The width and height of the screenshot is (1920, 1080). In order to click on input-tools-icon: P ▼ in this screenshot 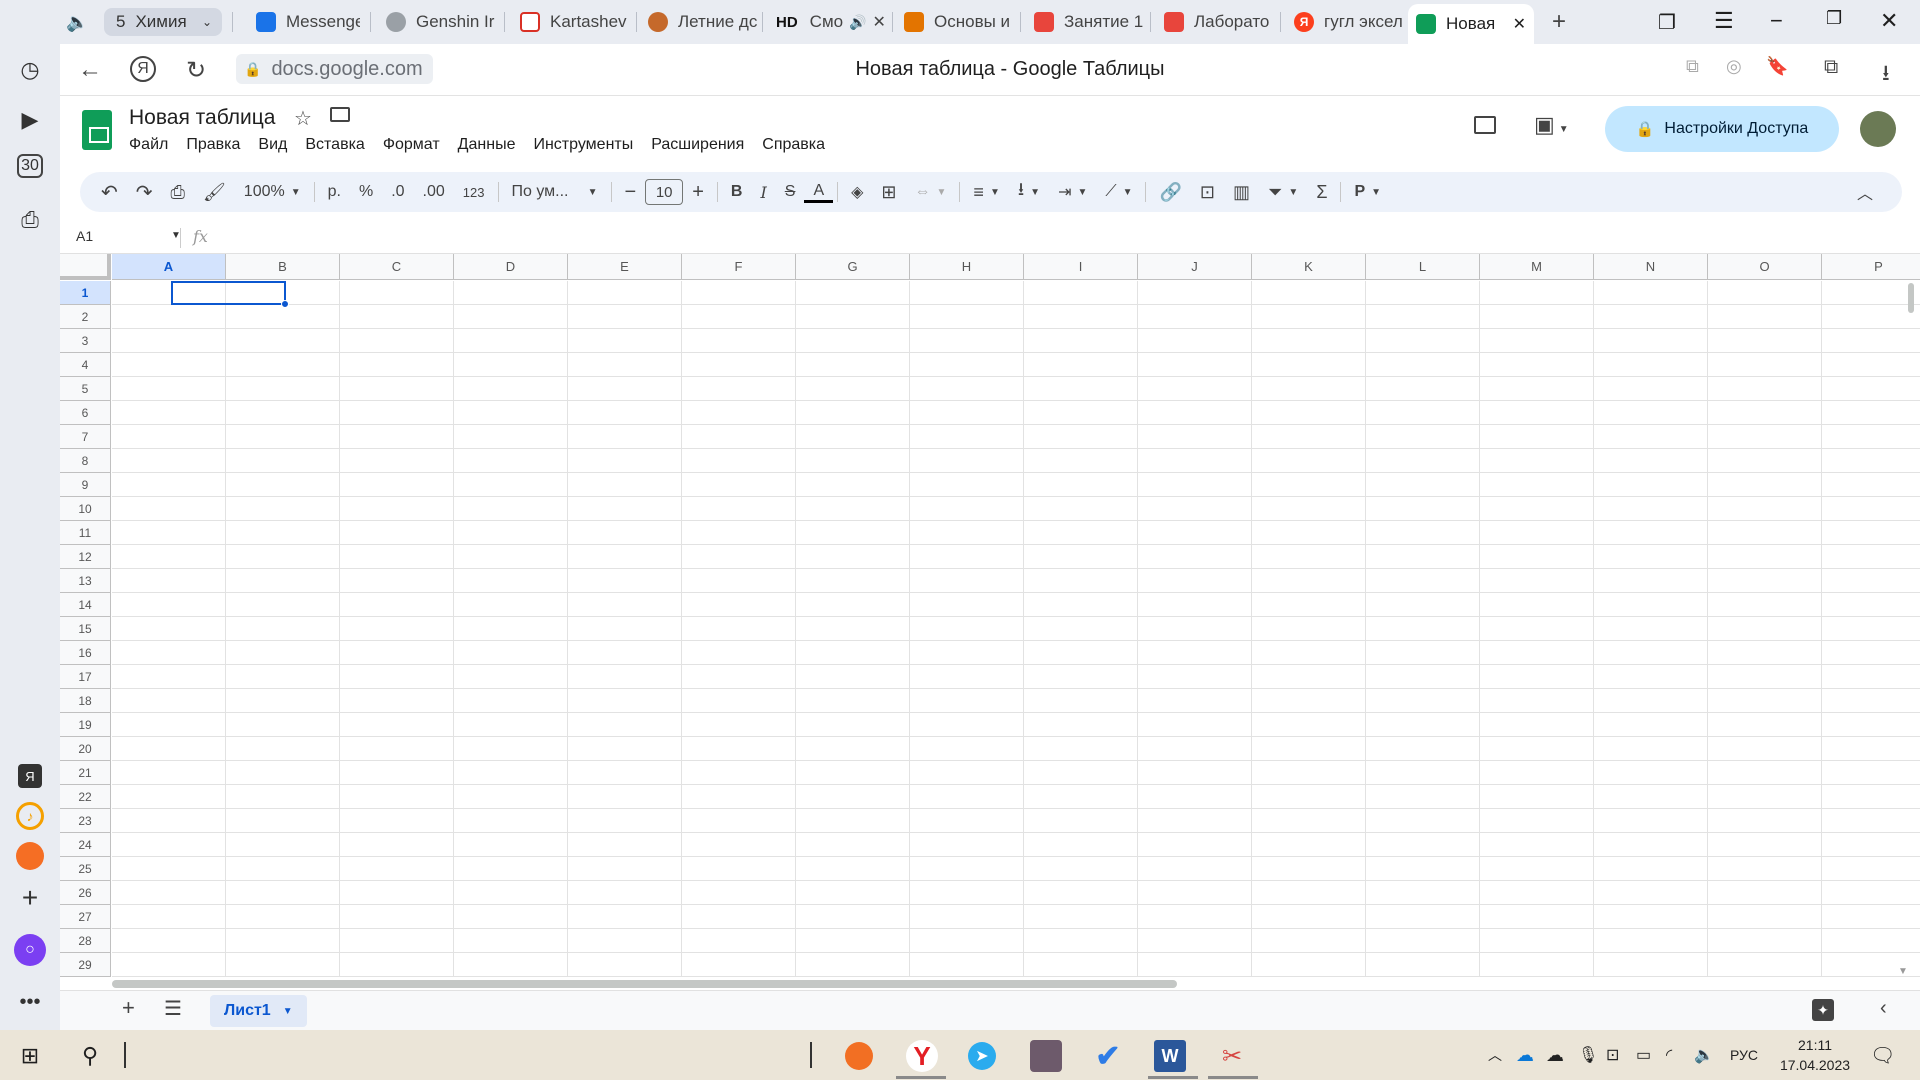, I will do `click(1367, 192)`.